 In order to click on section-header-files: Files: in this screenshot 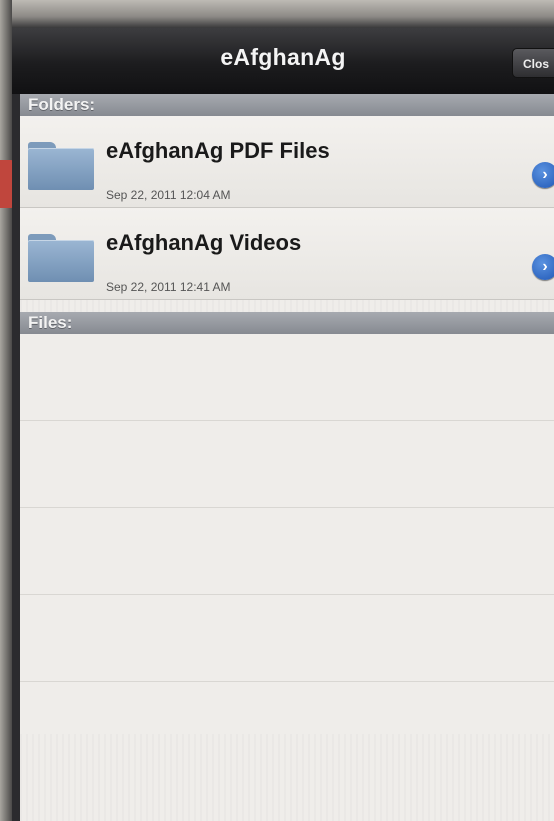, I will do `click(287, 323)`.